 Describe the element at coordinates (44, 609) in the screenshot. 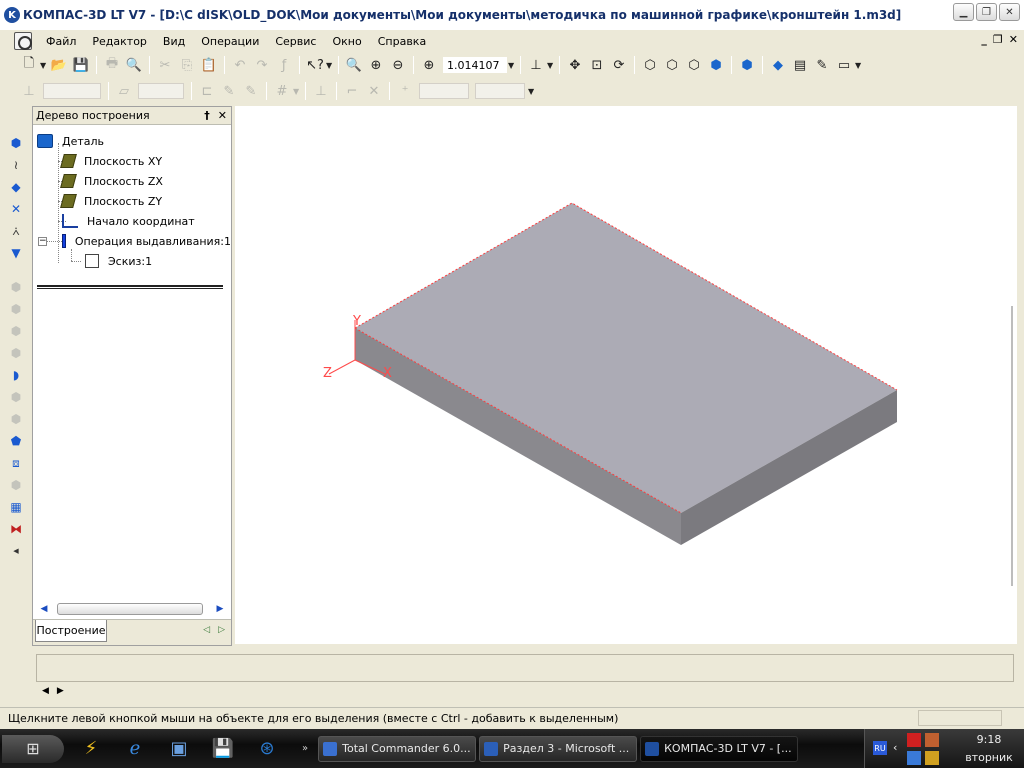

I see `scroll-left-icon: ◀` at that location.